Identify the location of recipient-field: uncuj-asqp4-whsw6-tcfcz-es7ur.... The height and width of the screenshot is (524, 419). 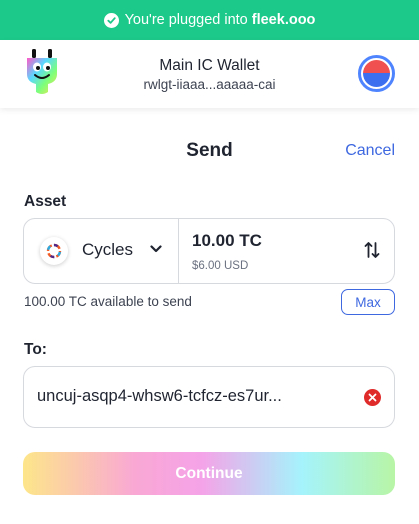
(209, 397).